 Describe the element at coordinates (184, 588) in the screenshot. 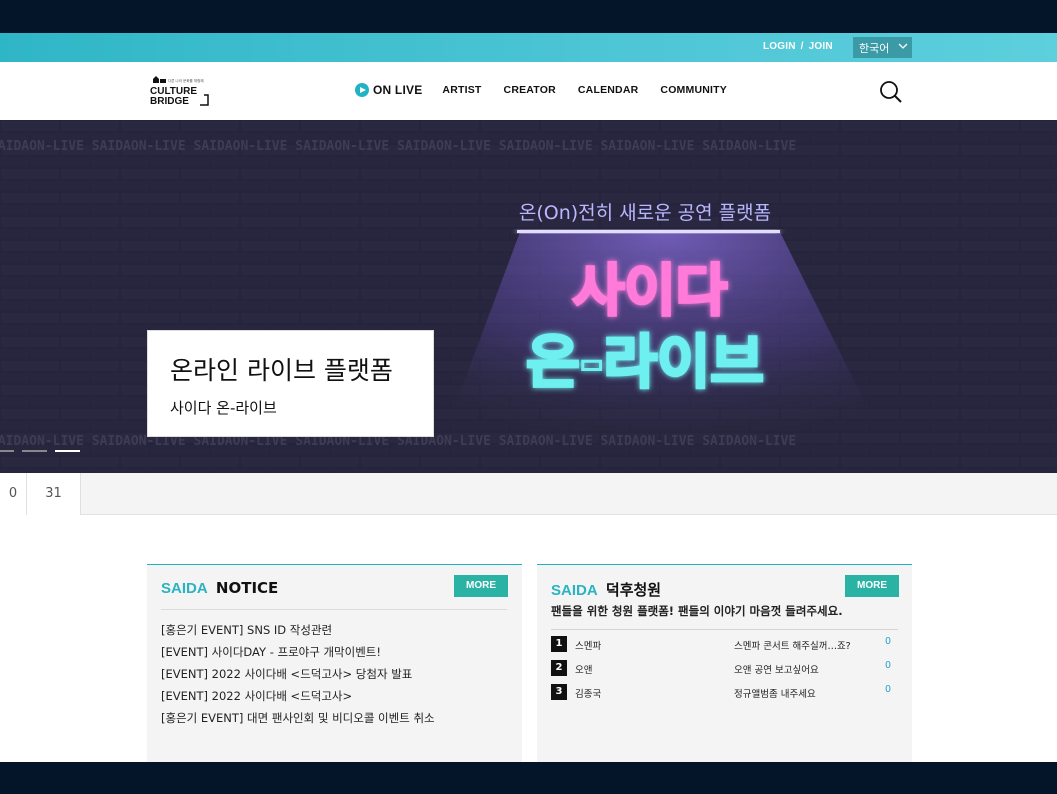

I see `notice-brand: SAIDA` at that location.